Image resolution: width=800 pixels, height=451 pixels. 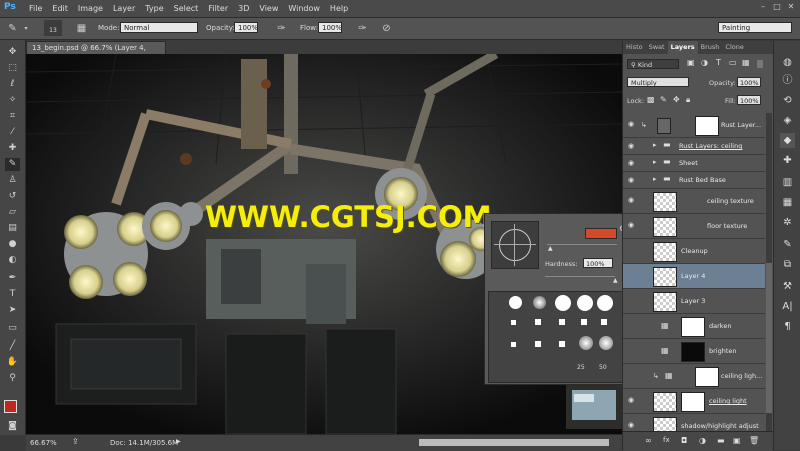 What do you see at coordinates (330, 27) in the screenshot?
I see `flow-field: 100%` at bounding box center [330, 27].